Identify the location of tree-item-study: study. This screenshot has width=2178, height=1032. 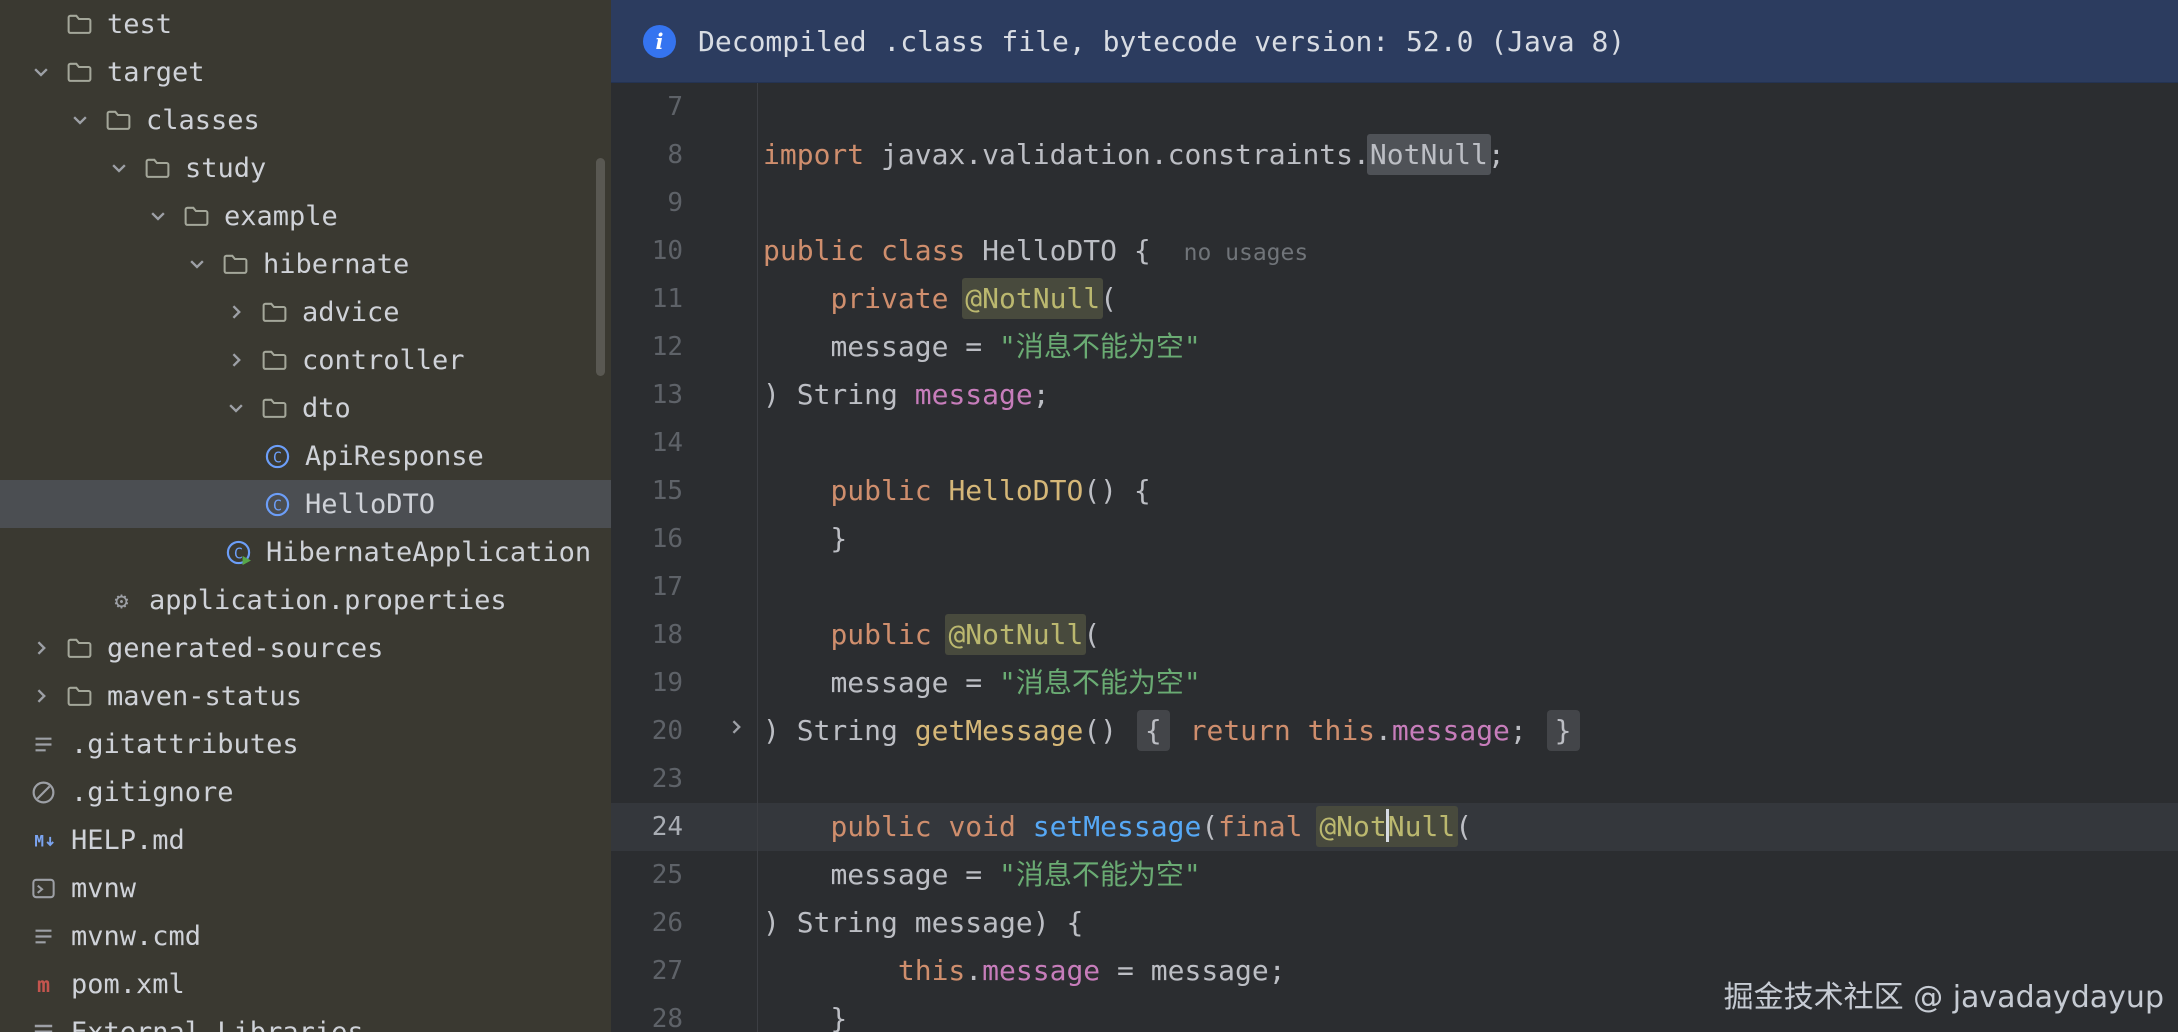
(305, 168).